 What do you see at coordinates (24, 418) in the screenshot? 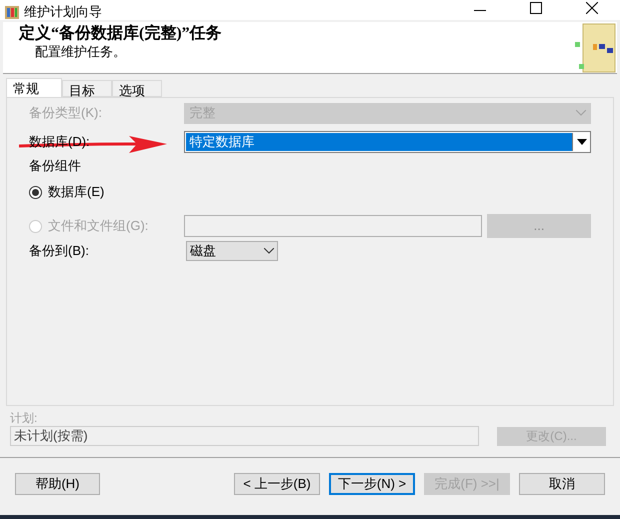
I see `schedule-label: 计划:` at bounding box center [24, 418].